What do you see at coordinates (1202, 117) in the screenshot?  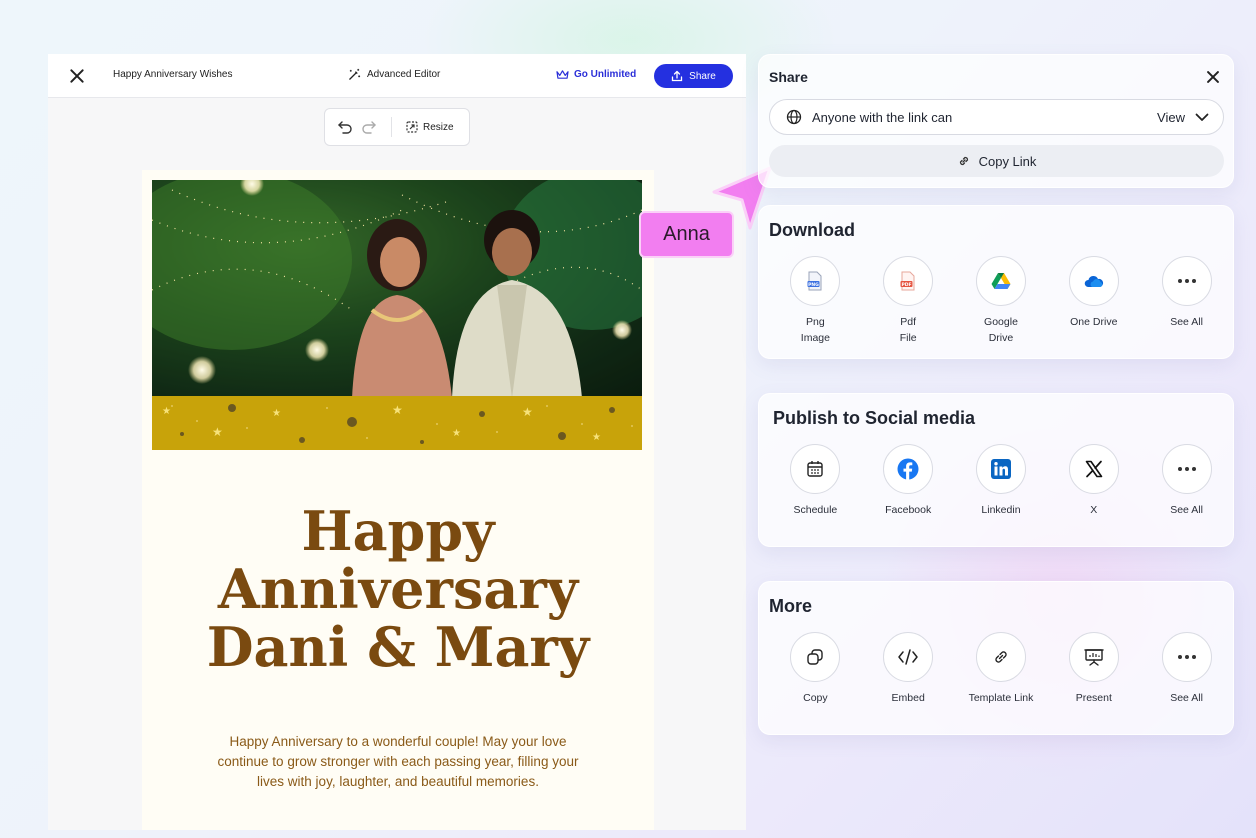 I see `chevron-down-icon` at bounding box center [1202, 117].